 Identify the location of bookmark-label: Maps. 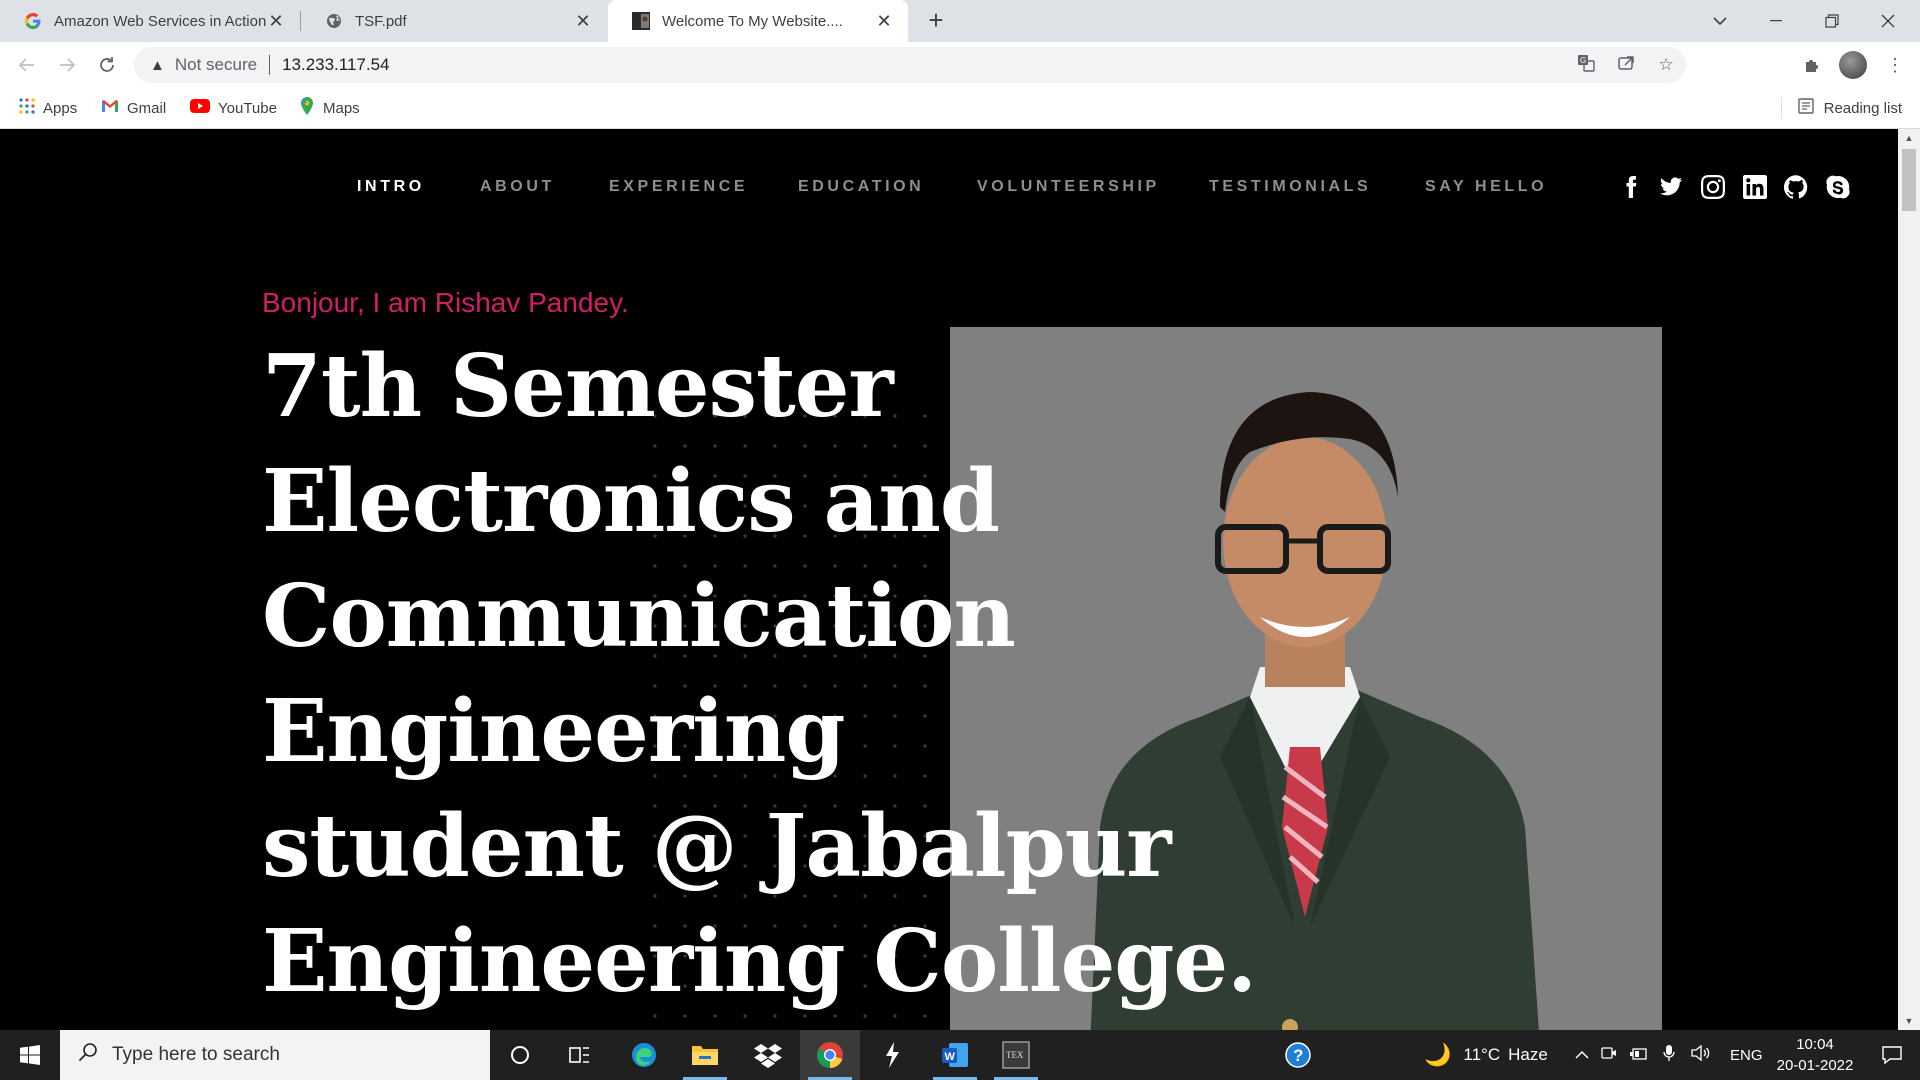
(341, 108).